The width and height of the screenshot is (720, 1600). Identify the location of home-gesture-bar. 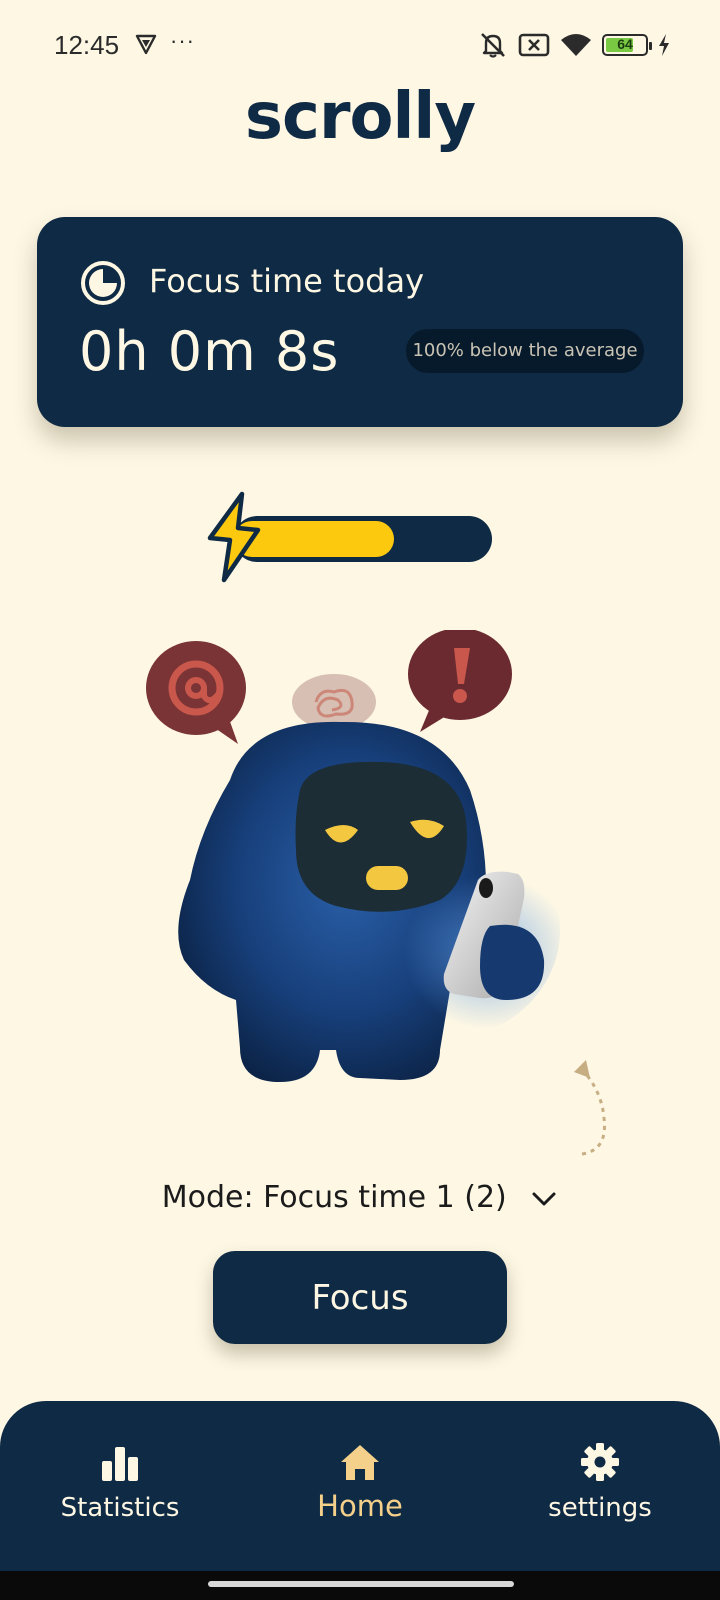
(361, 1584).